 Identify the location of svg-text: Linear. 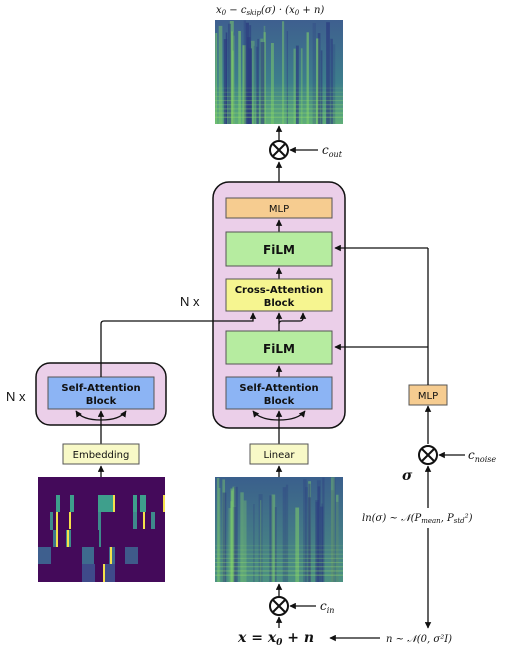
(279, 455).